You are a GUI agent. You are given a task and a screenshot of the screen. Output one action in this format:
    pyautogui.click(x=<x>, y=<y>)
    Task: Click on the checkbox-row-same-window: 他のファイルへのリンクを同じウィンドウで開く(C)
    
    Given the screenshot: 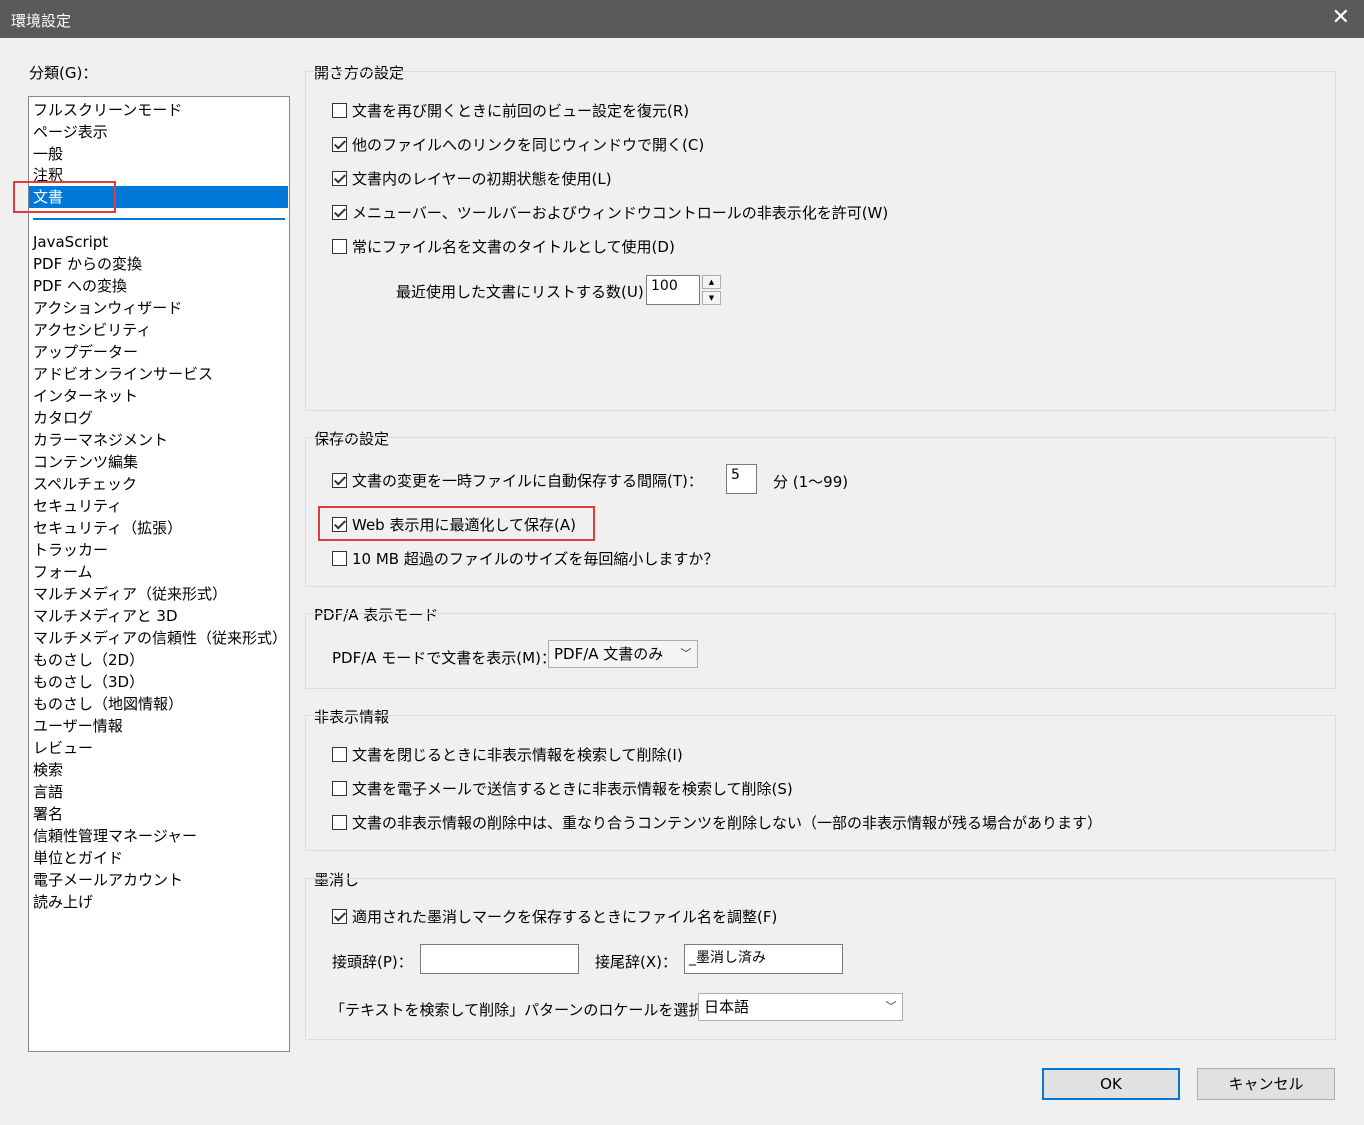 What is the action you would take?
    pyautogui.click(x=518, y=144)
    